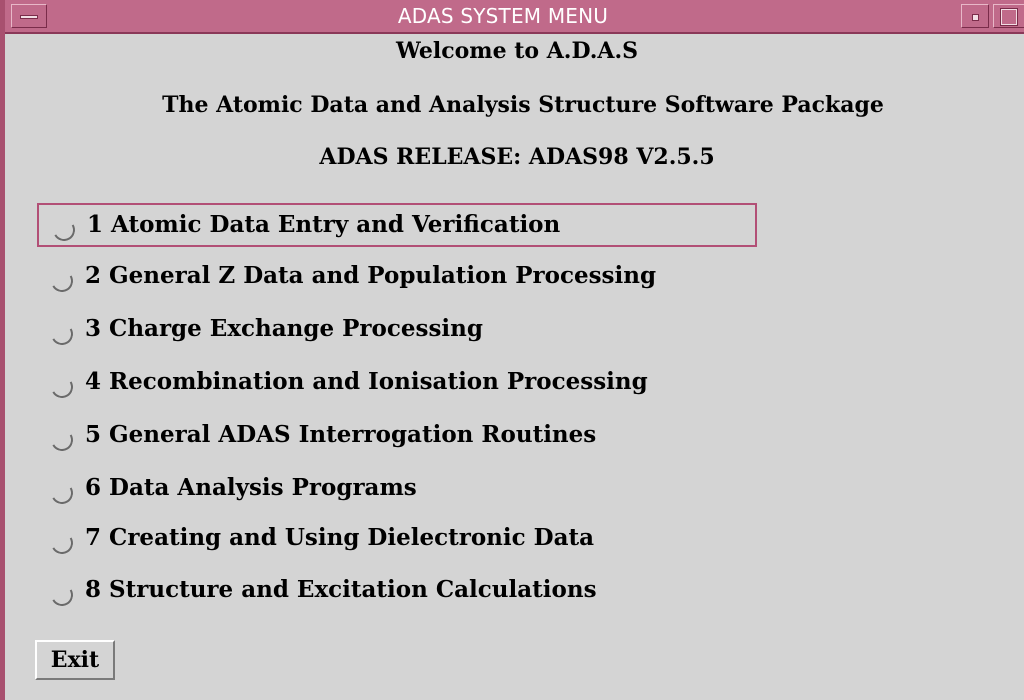 This screenshot has width=1024, height=700. I want to click on exit-button: Exit, so click(75, 660).